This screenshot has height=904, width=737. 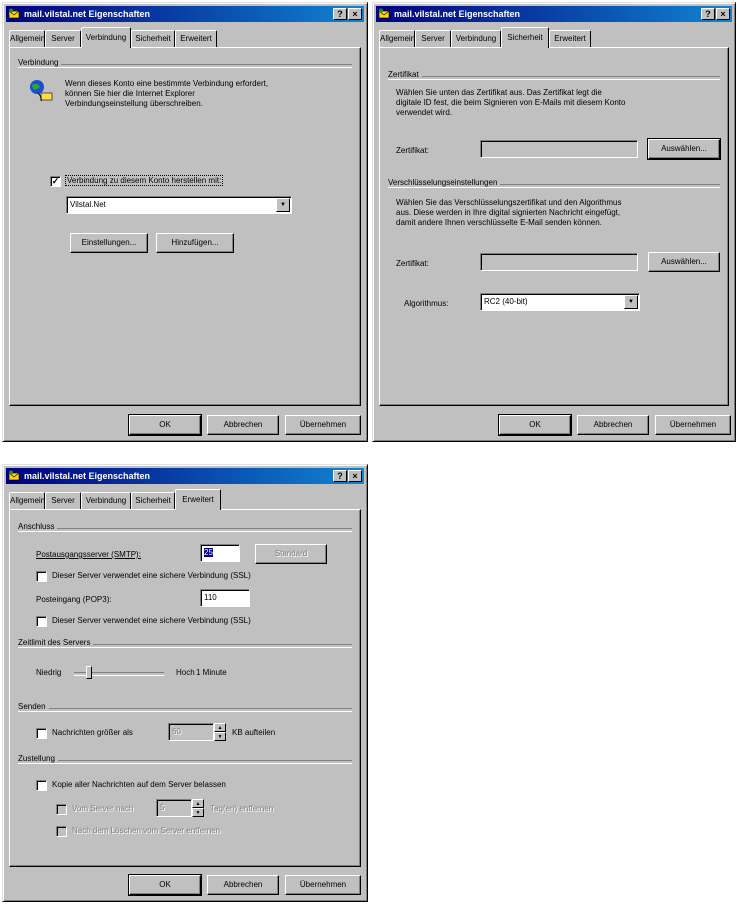 I want to click on use-connection-checkbox: ✓, so click(x=55, y=181).